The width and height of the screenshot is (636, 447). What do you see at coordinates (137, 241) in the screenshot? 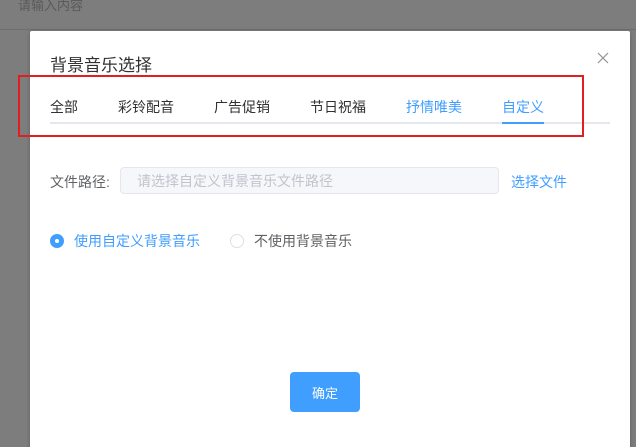
I see `radio-use-custom-music-label: 使用自定义背景音乐` at bounding box center [137, 241].